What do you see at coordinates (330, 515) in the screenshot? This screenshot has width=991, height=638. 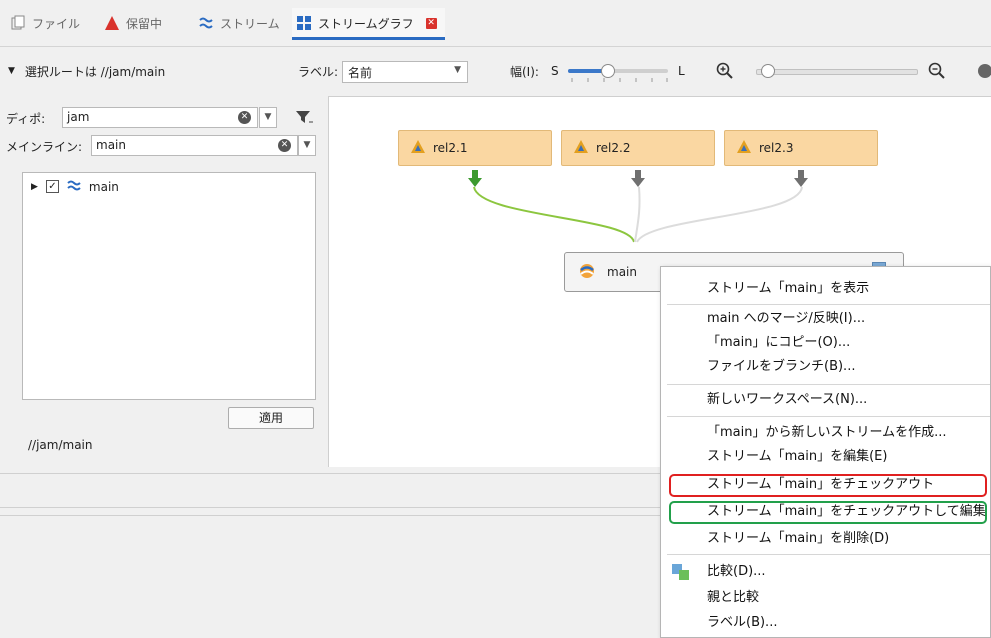 I see `divider` at bounding box center [330, 515].